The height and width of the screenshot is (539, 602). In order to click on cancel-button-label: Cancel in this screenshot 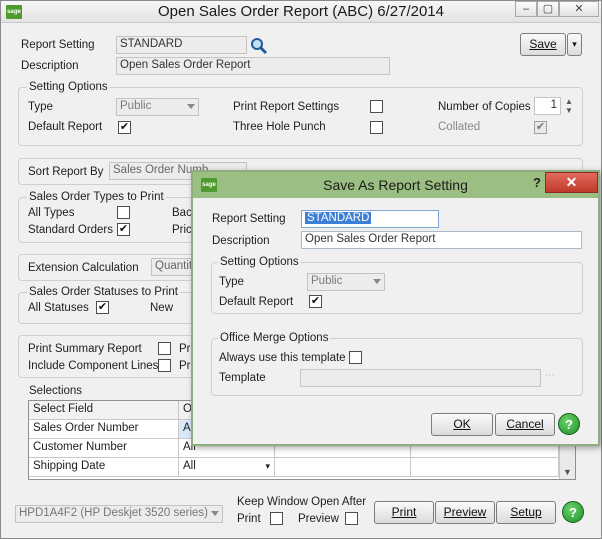, I will do `click(525, 424)`.